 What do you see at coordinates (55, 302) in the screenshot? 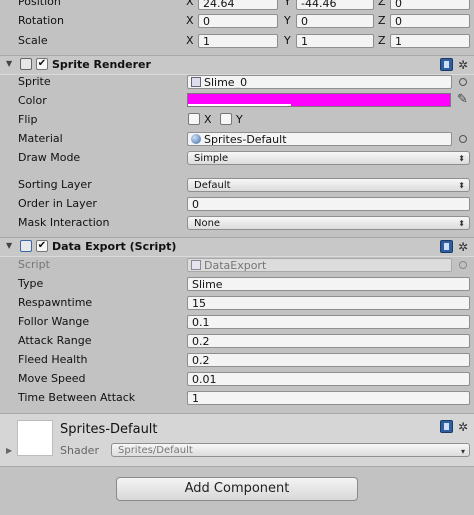
I see `respawntime-label: Respawntime` at bounding box center [55, 302].